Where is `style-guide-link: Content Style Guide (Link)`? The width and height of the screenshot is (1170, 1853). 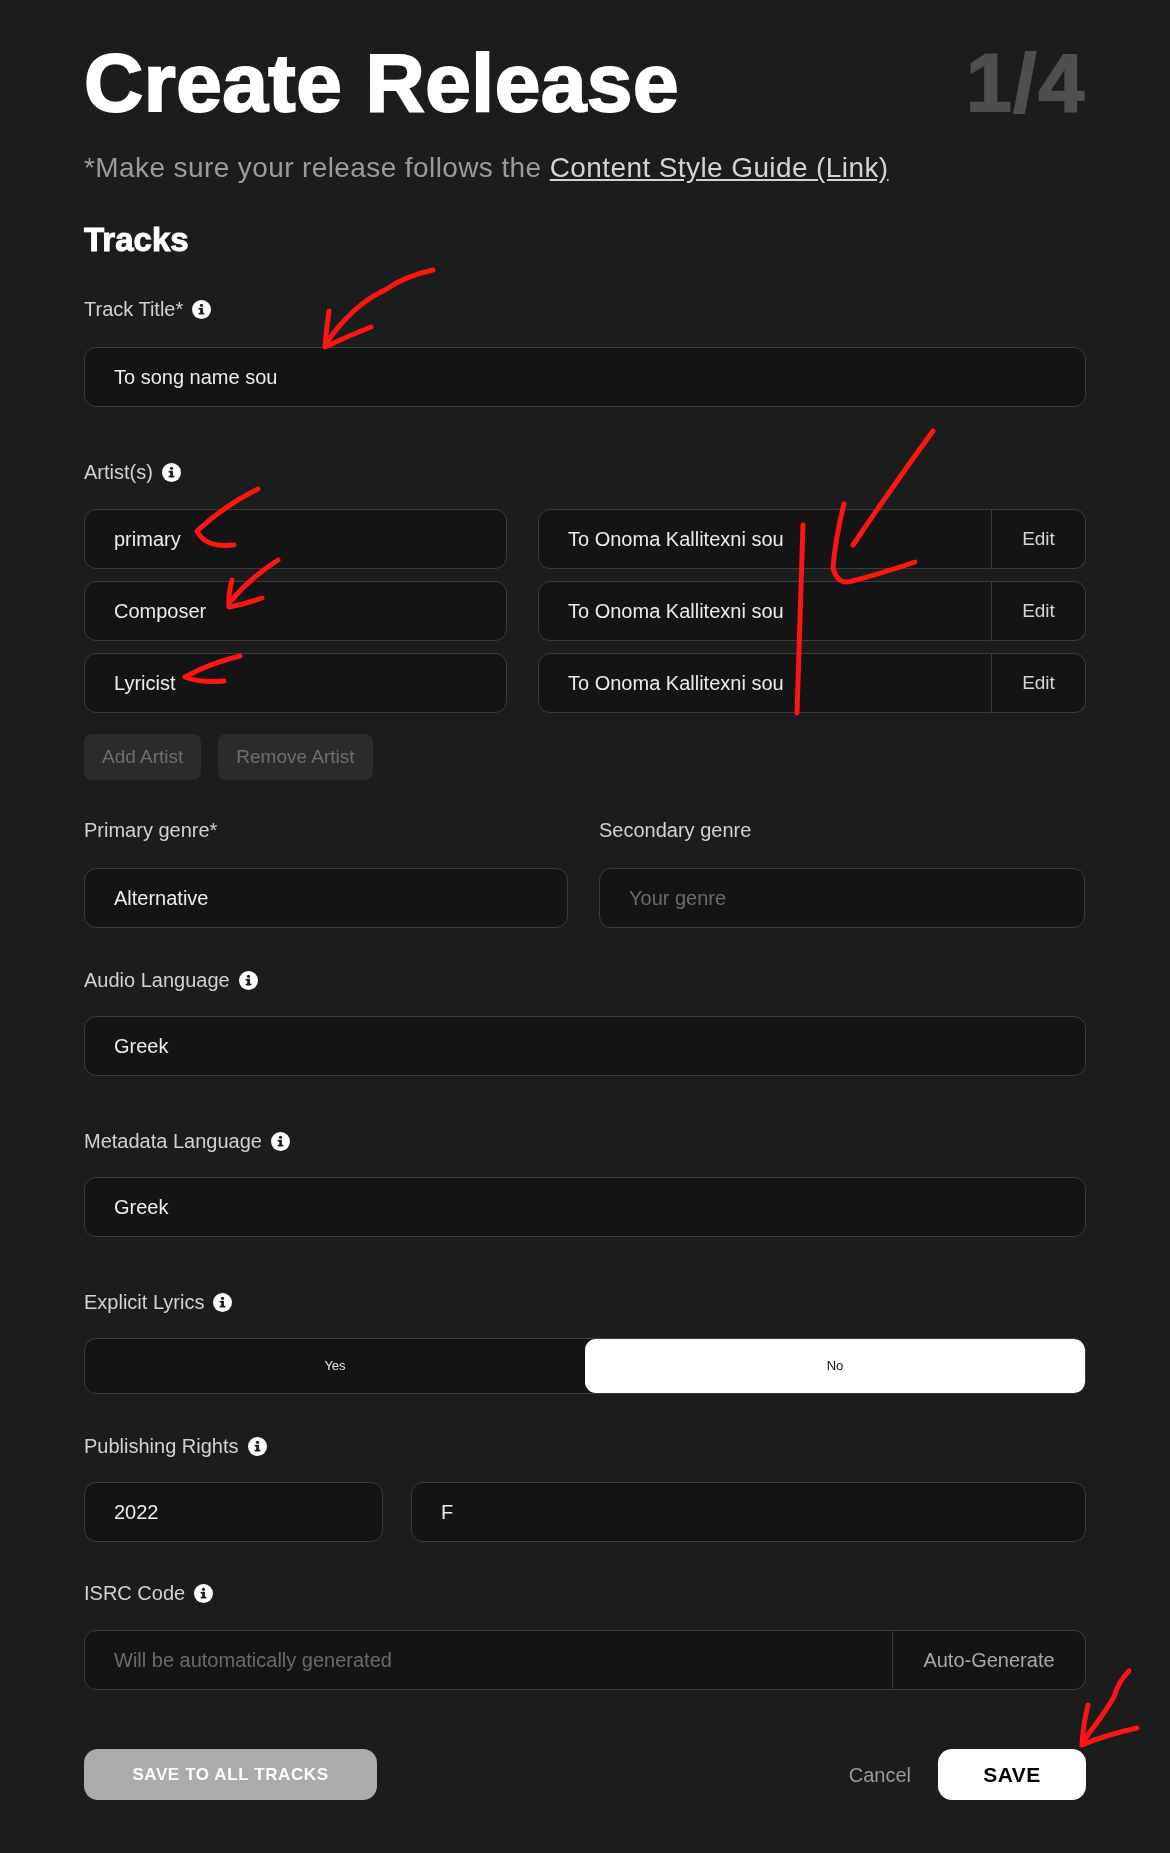 style-guide-link: Content Style Guide (Link) is located at coordinates (719, 167).